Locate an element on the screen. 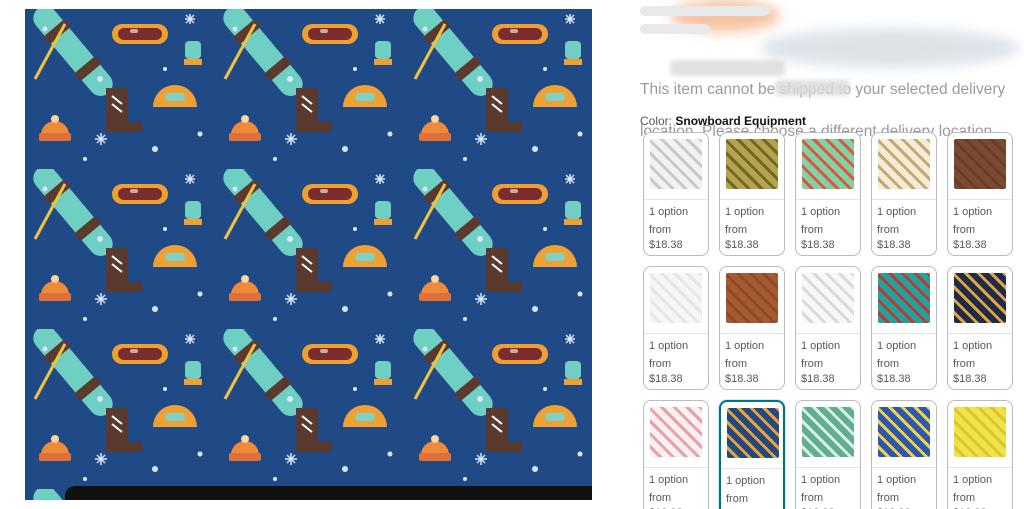 The height and width of the screenshot is (509, 1024). selected-color-name: Snowboard Equipment is located at coordinates (741, 121).